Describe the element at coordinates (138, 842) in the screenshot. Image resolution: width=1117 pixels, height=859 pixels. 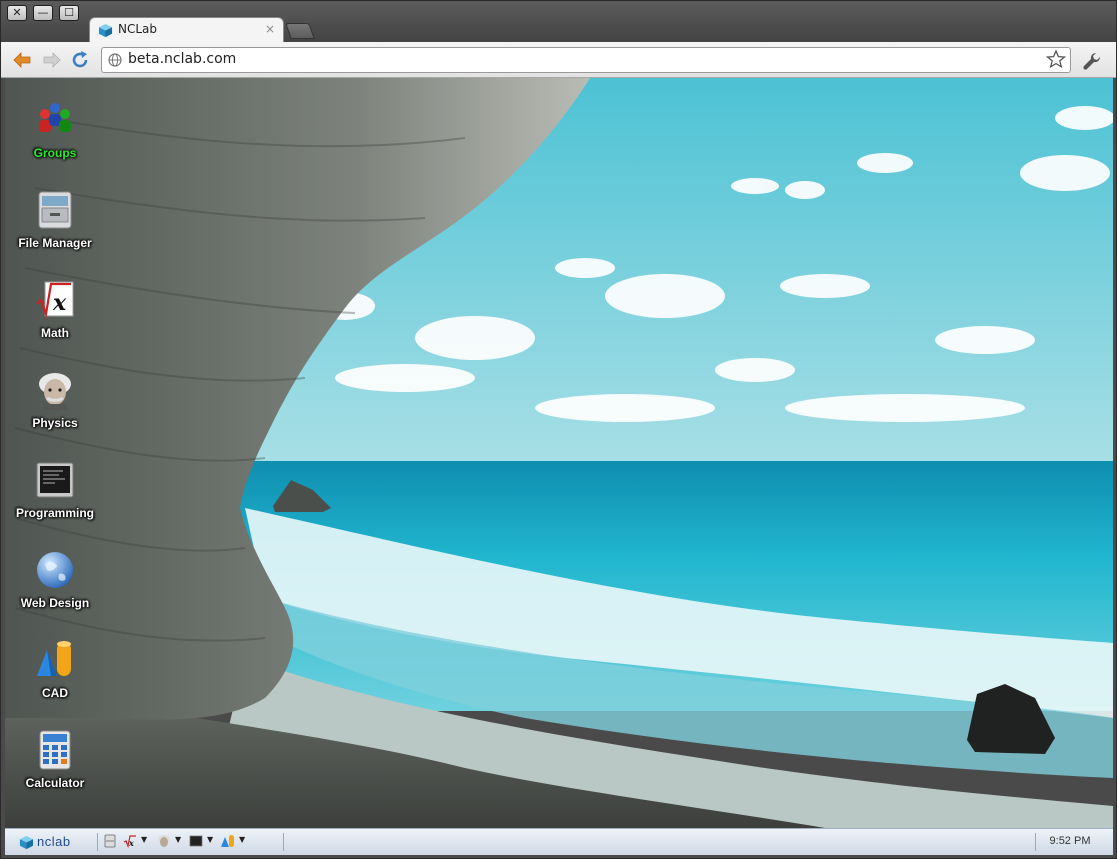
I see `taskbar-item-math: x ▼` at that location.